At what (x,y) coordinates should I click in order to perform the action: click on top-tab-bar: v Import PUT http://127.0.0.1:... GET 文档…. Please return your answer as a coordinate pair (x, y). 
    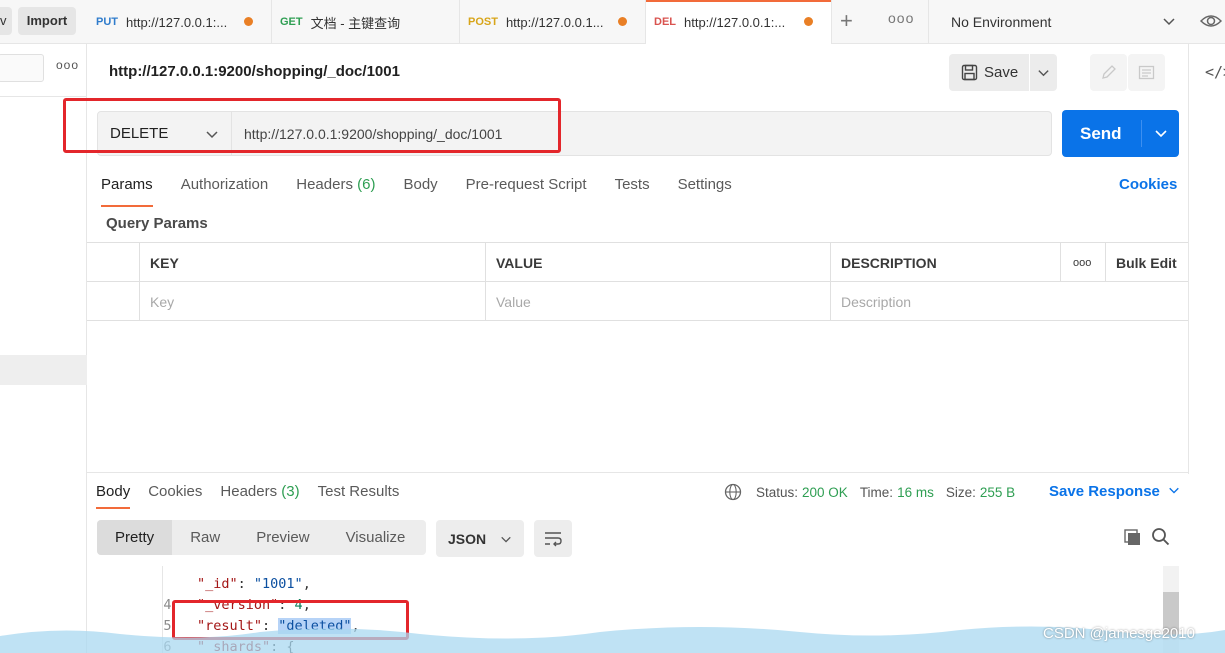
    Looking at the image, I should click on (612, 22).